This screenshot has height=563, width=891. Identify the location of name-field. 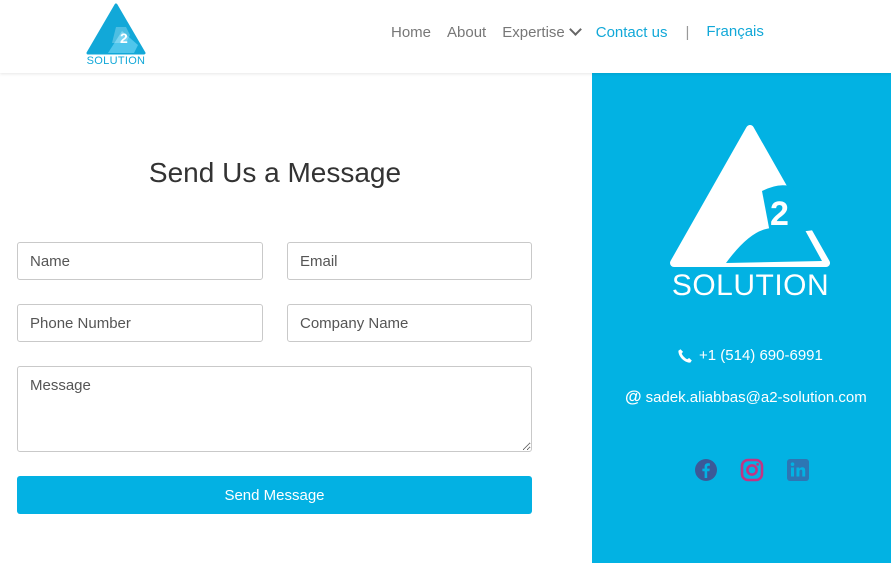
(140, 261).